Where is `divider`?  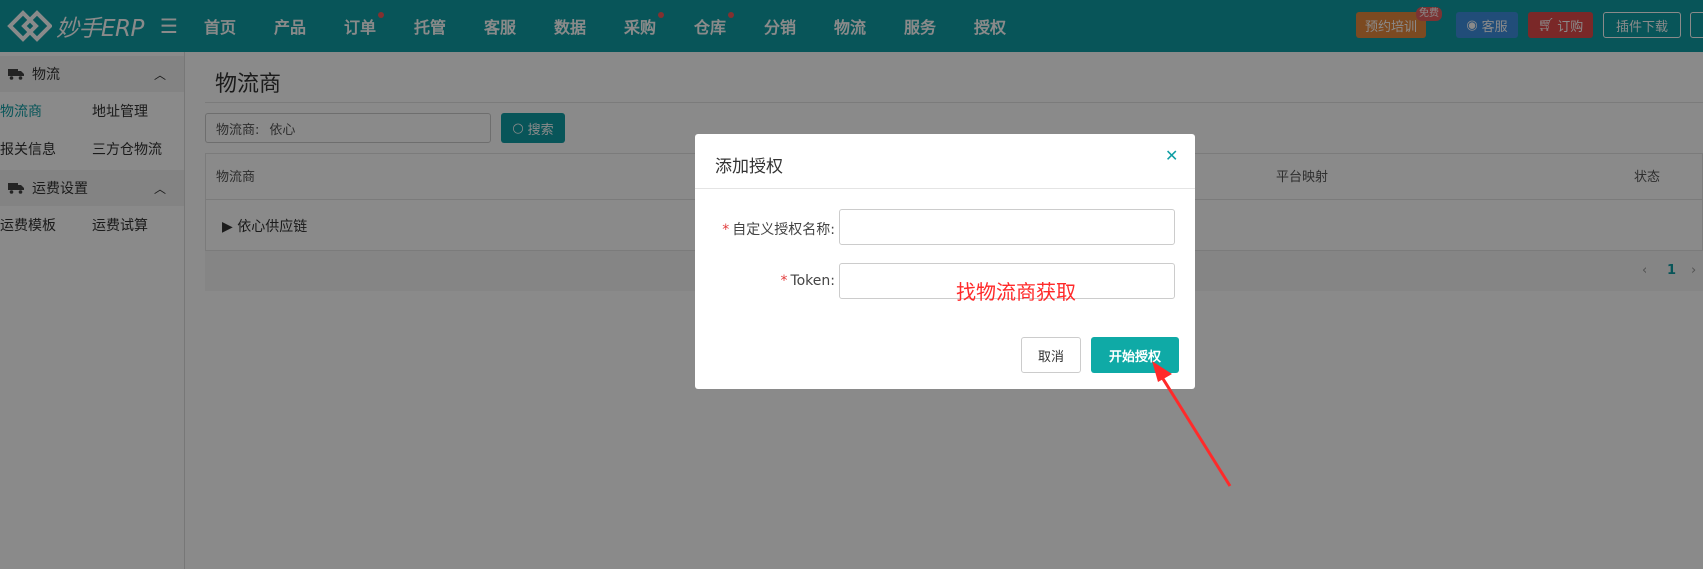 divider is located at coordinates (945, 188).